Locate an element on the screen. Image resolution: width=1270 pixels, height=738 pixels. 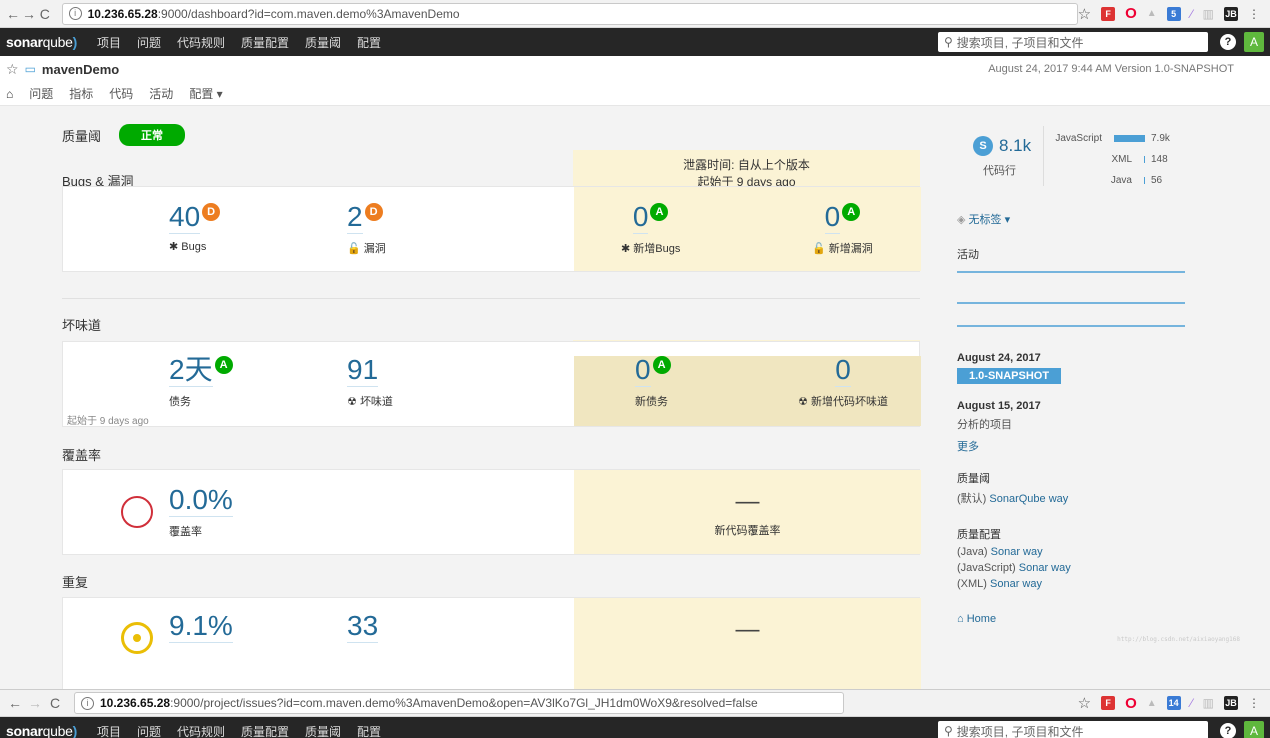
loc-value: 8.1k is located at coordinates (1015, 146).